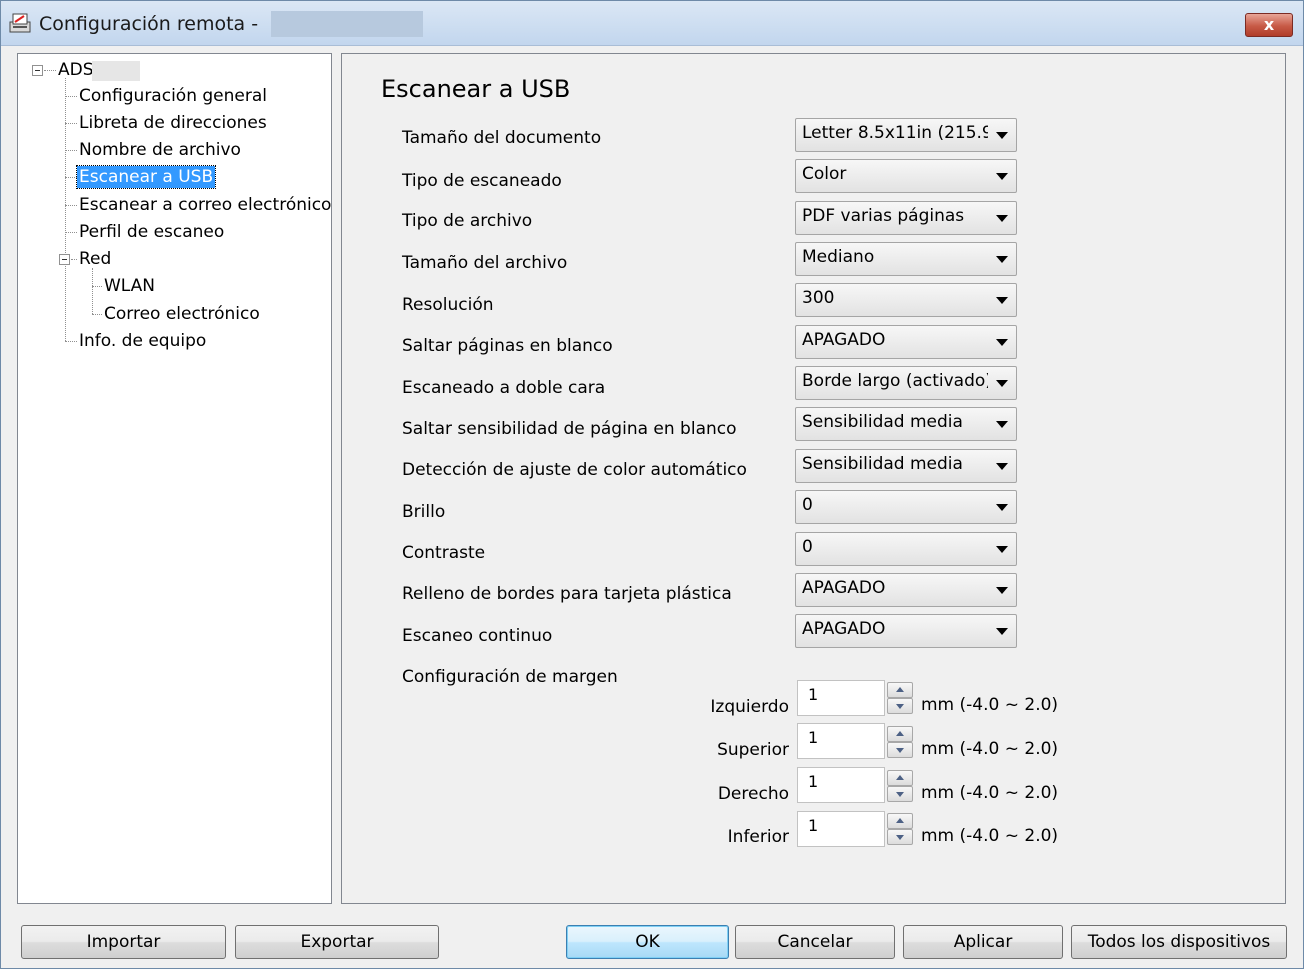  What do you see at coordinates (347, 24) in the screenshot?
I see `redacted-device-name` at bounding box center [347, 24].